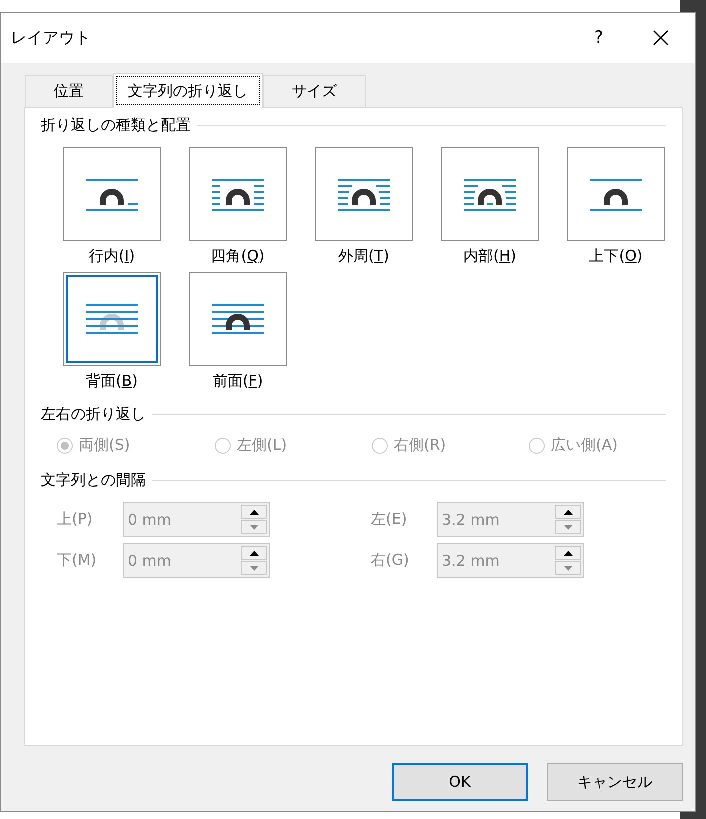 The image size is (706, 819). Describe the element at coordinates (460, 782) in the screenshot. I see `dialog-button: OK` at that location.